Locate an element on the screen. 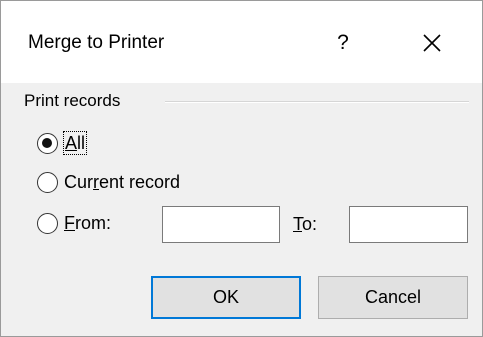 This screenshot has height=337, width=483. radio-current-record: Current record is located at coordinates (108, 182).